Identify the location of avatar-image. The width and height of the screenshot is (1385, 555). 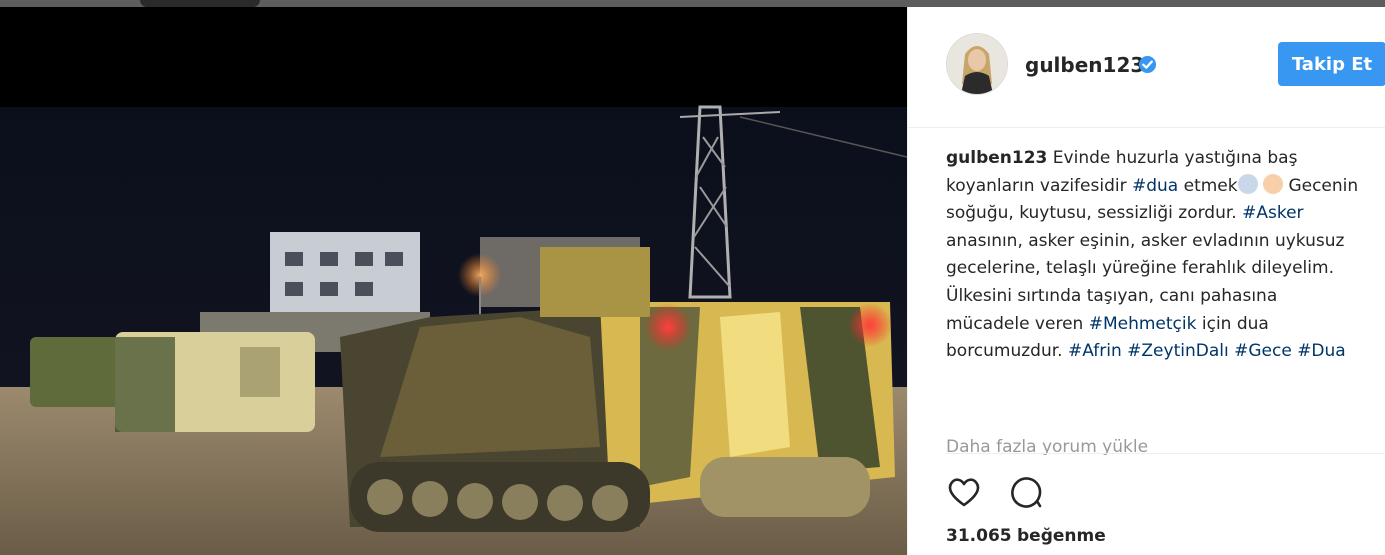
(977, 64).